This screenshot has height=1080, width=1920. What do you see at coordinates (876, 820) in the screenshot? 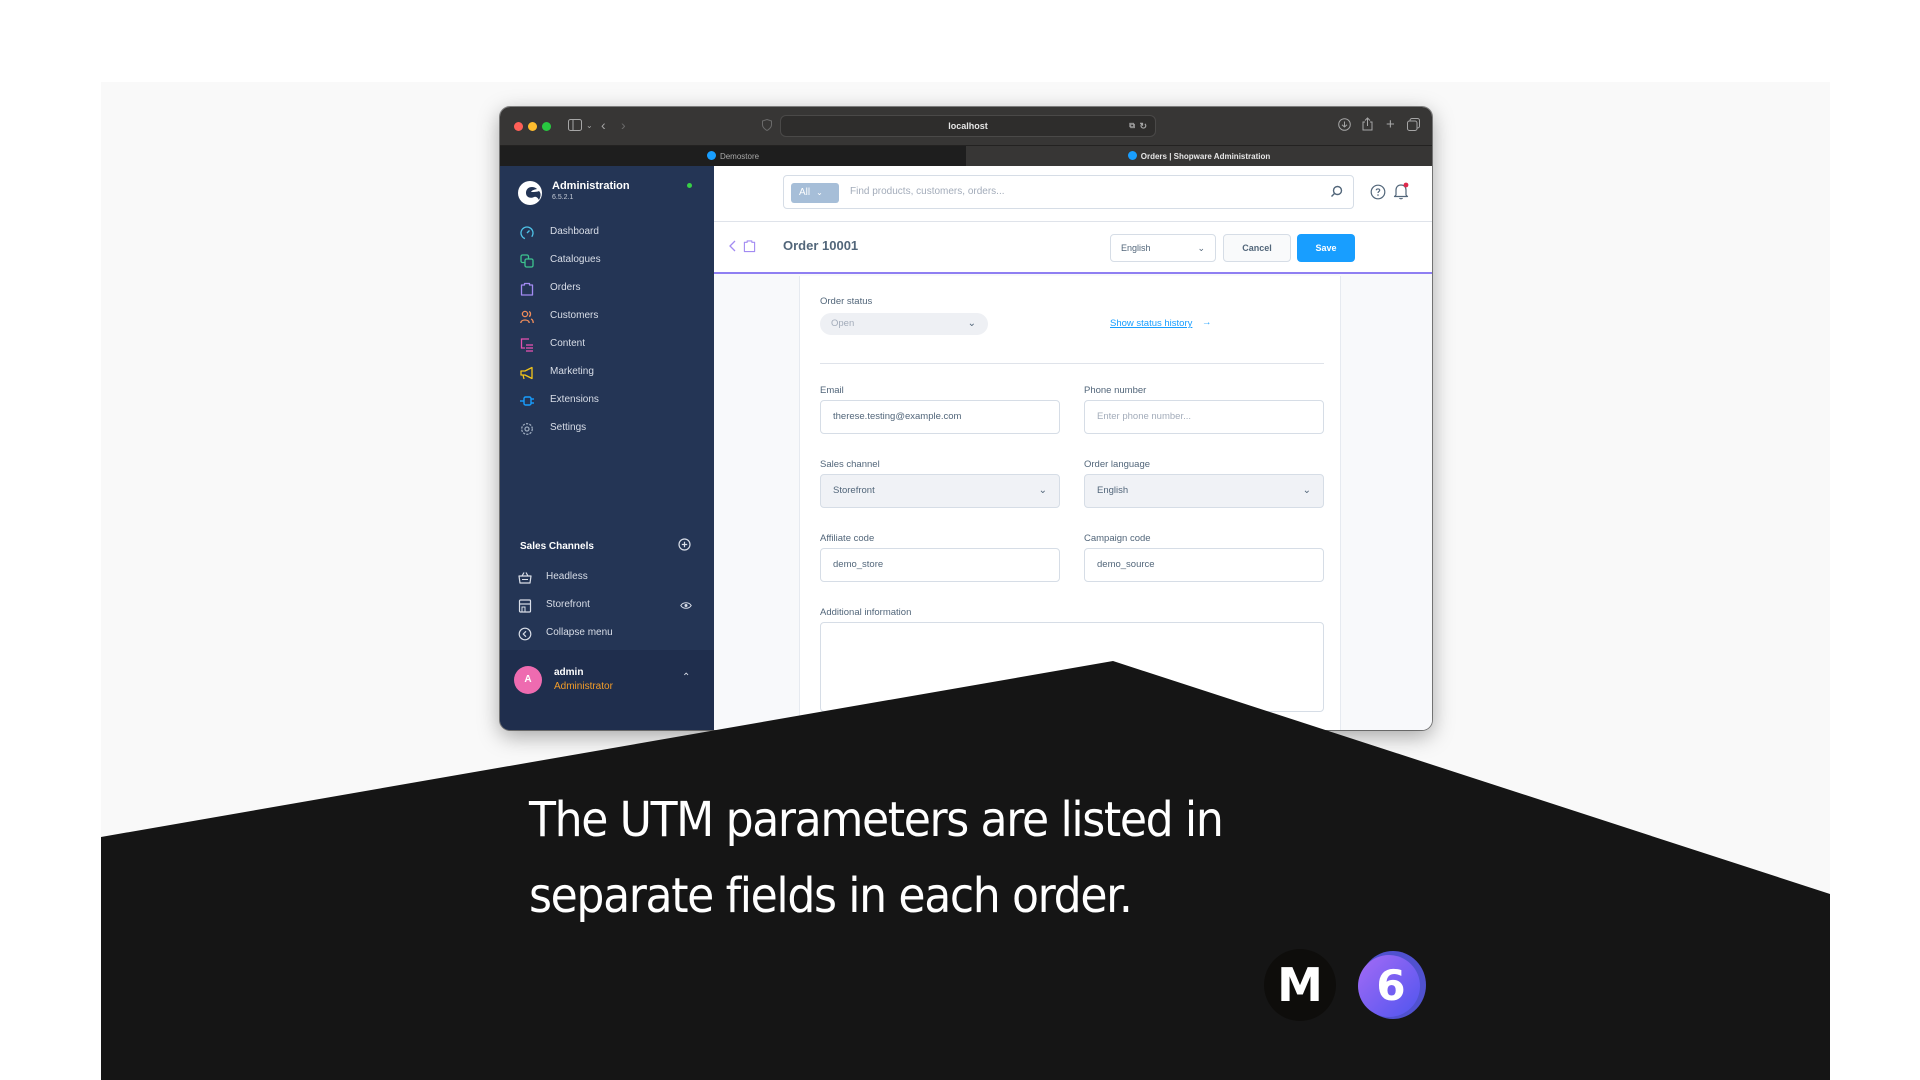
I see `caption-line-1: The UTM parameters are listed in` at bounding box center [876, 820].